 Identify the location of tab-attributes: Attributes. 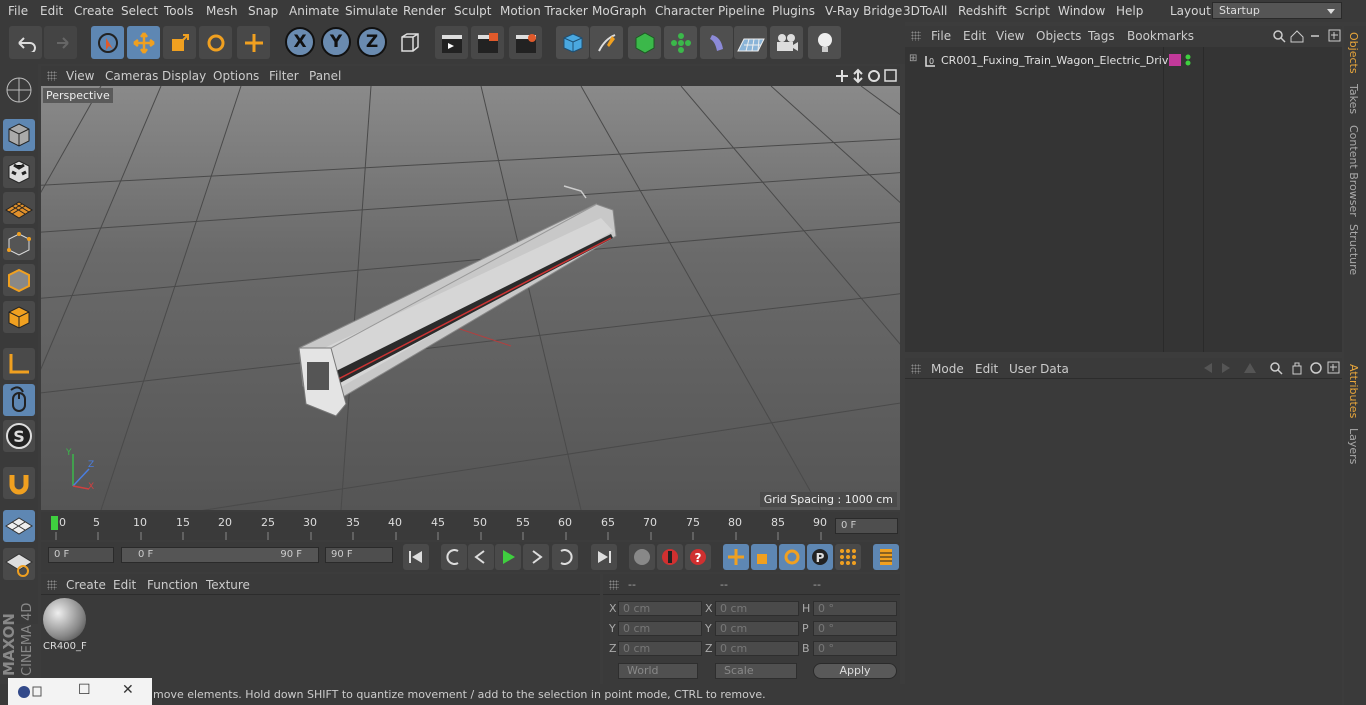
(1353, 391).